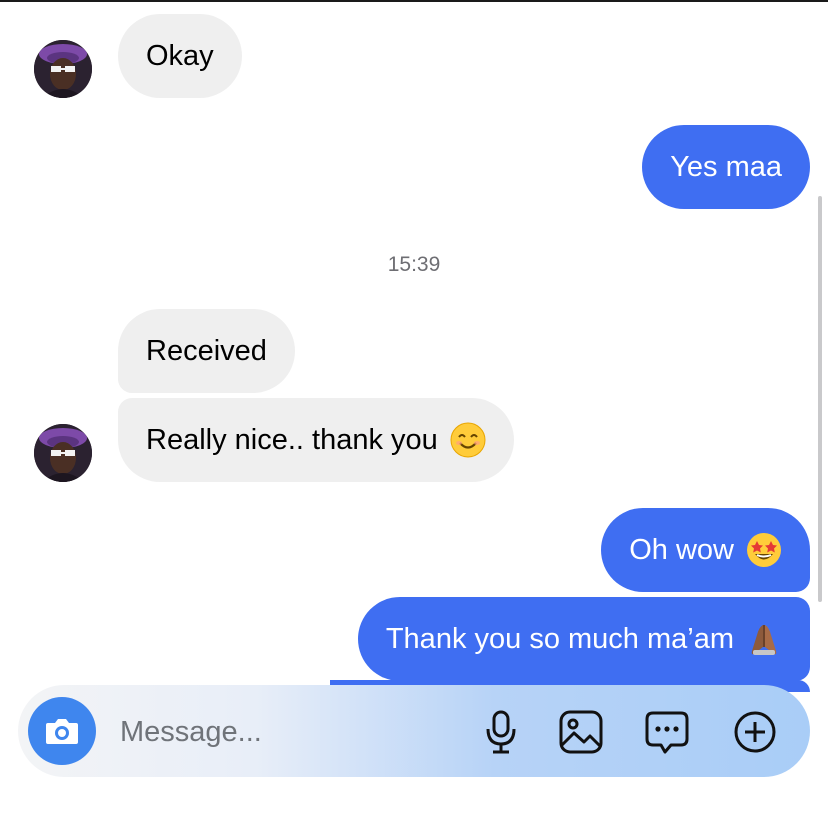  I want to click on message-bubble-outgoing: Yes maa, so click(726, 167).